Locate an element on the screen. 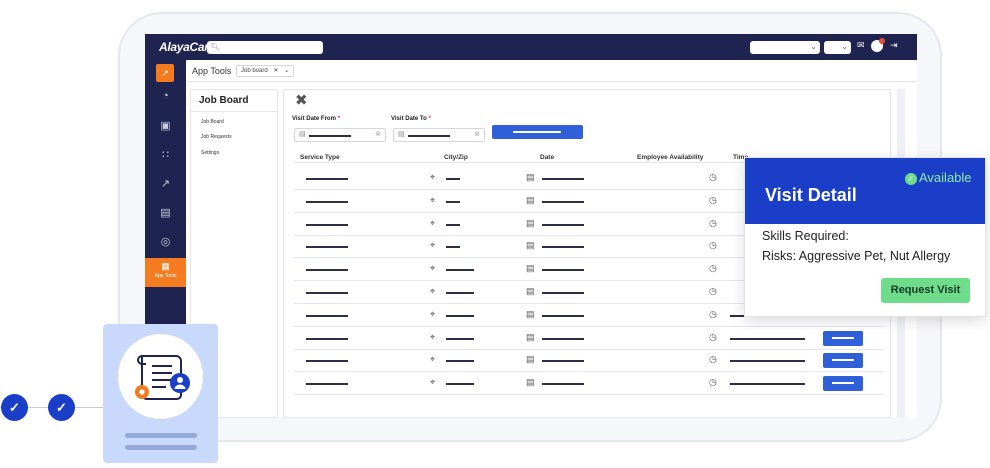 This screenshot has height=468, width=990. visit-date-from-input: ▤ ⊗ is located at coordinates (340, 135).